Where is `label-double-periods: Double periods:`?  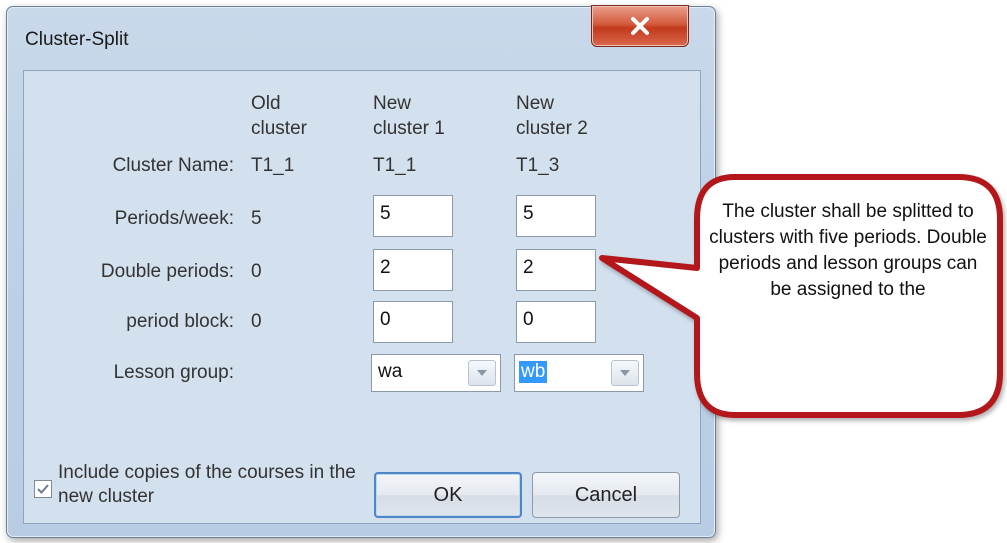 label-double-periods: Double periods: is located at coordinates (167, 271).